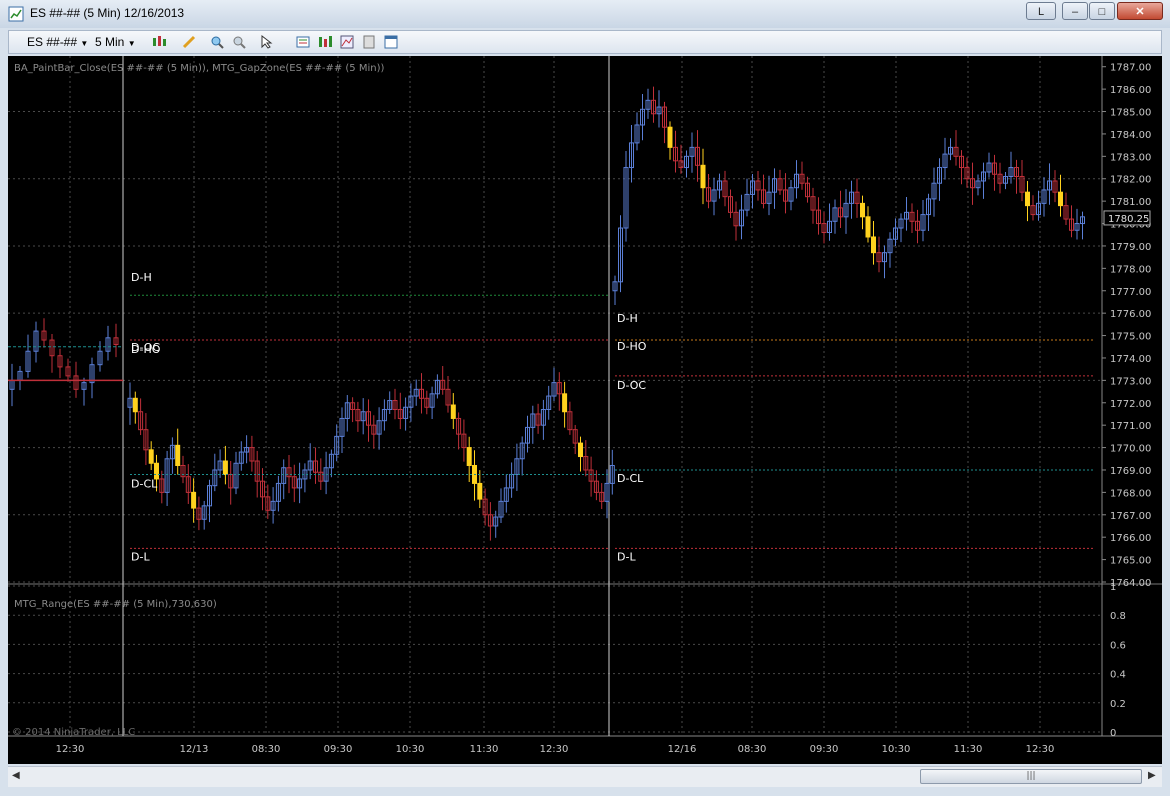  Describe the element at coordinates (1130, 157) in the screenshot. I see `price-tick-label: 1783.00` at that location.